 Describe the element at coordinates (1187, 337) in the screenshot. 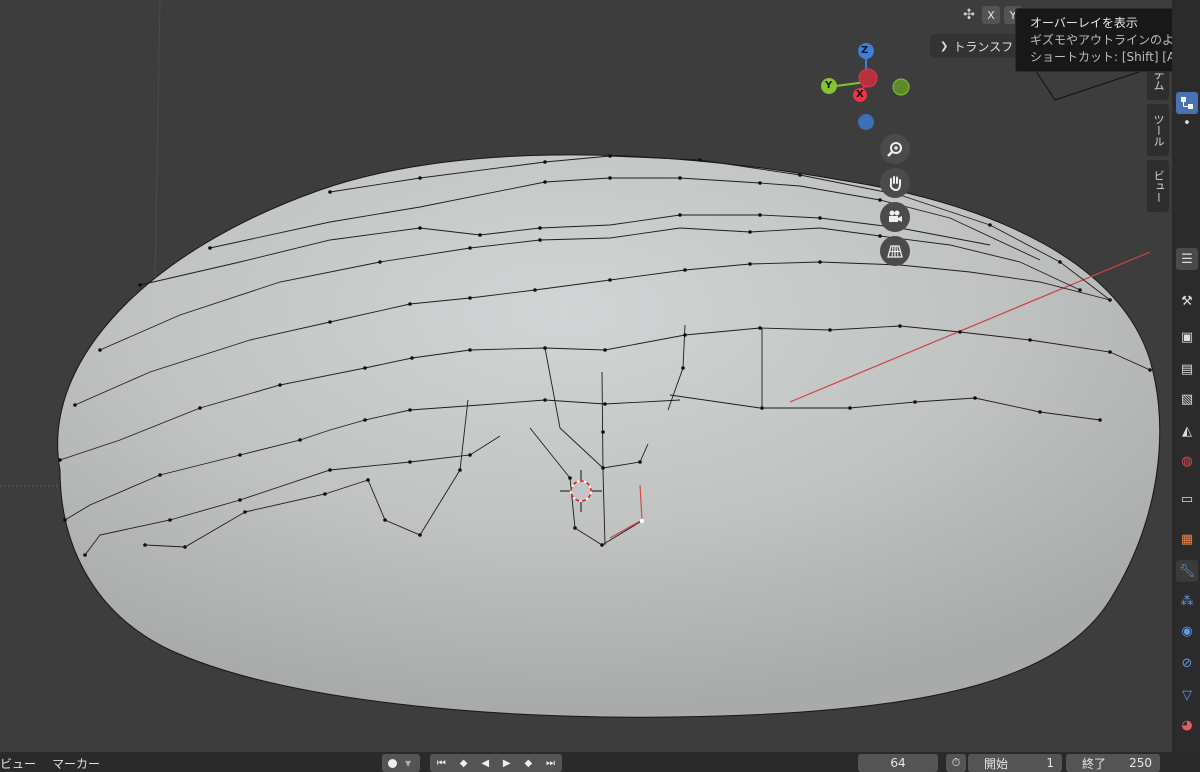

I see `render-properties-icon: ▣` at that location.